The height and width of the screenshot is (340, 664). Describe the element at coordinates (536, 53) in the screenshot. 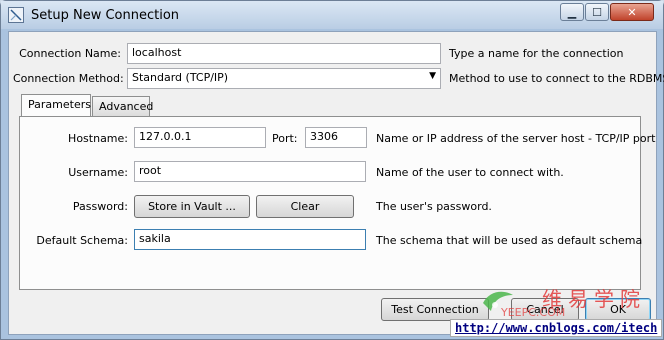

I see `connection-name-help: Type a name for the connection` at that location.